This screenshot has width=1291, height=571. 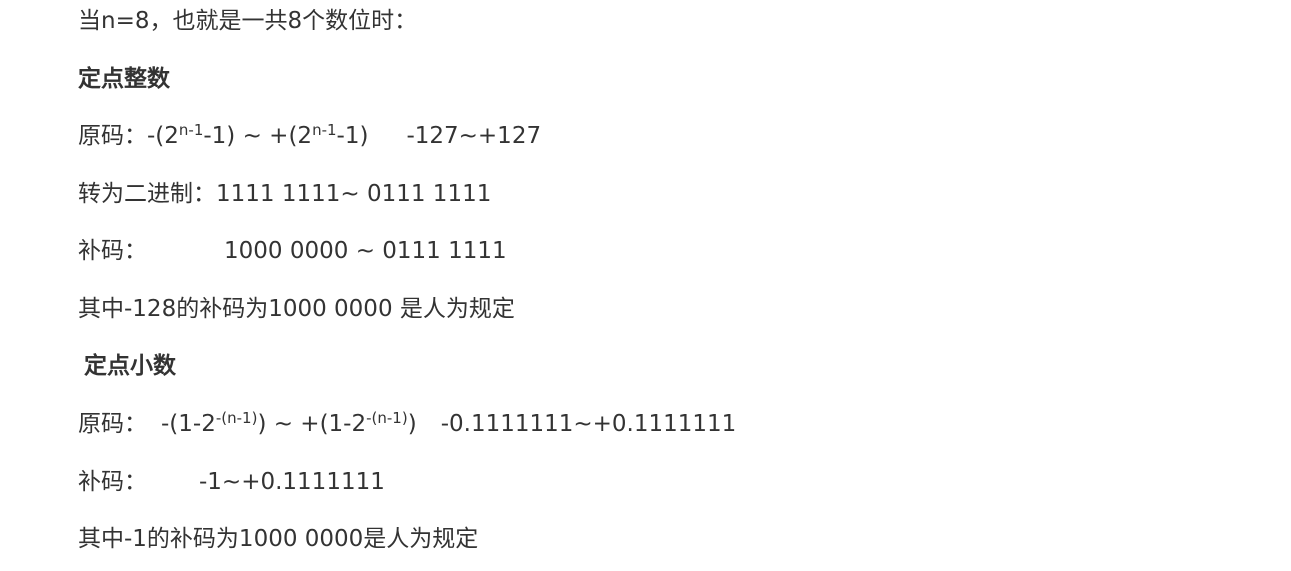 I want to click on integer-complement-label: 补码：, so click(x=112, y=251).